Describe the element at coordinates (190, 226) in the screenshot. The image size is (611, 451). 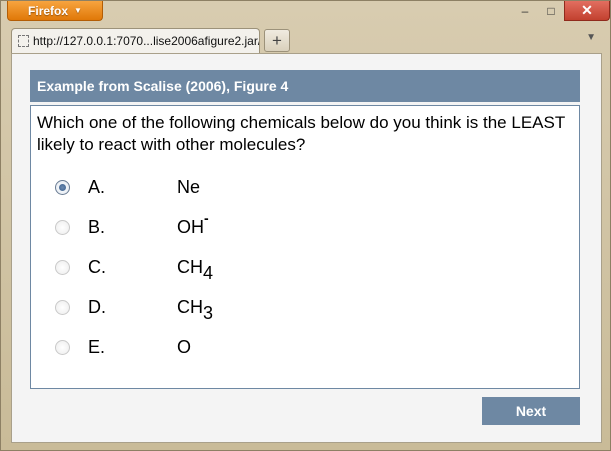
I see `formula-base: OH` at that location.